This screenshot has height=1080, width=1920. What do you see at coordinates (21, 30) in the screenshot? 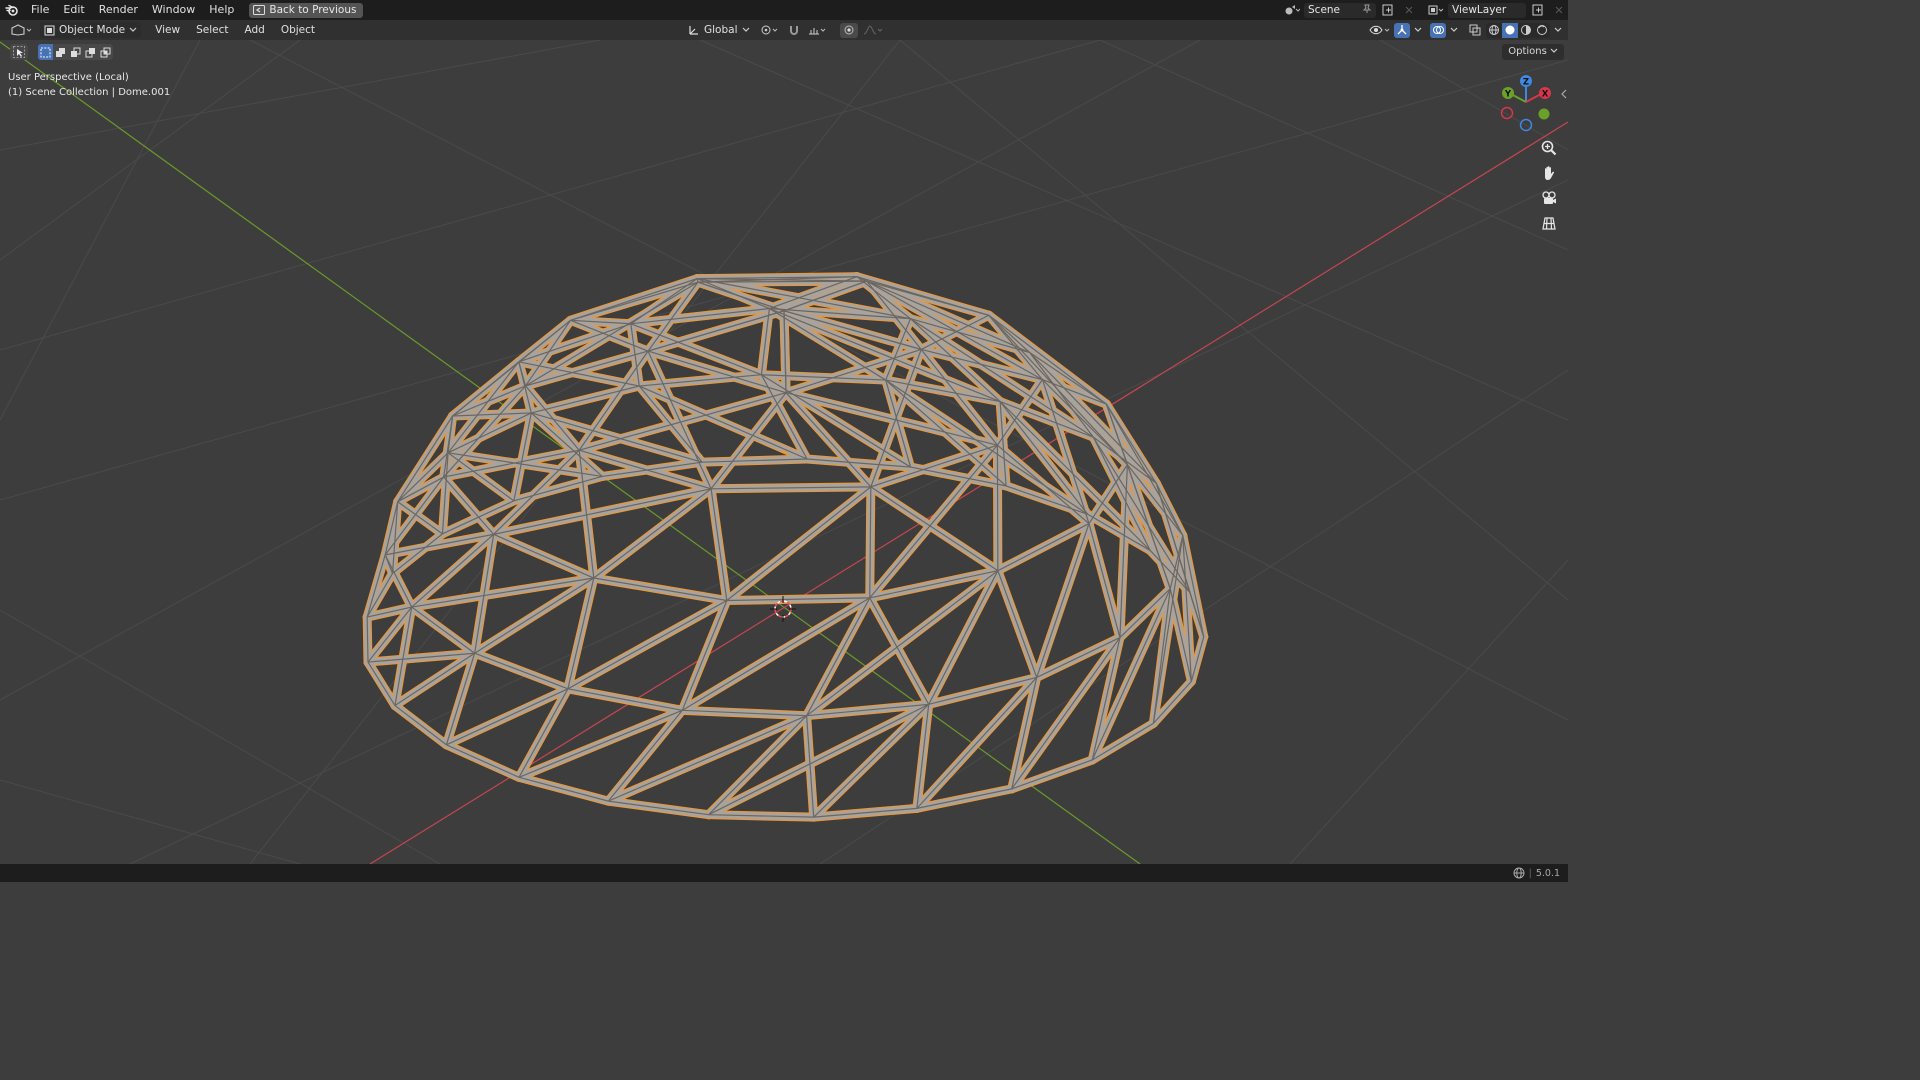
I see `editor-type-icon` at bounding box center [21, 30].